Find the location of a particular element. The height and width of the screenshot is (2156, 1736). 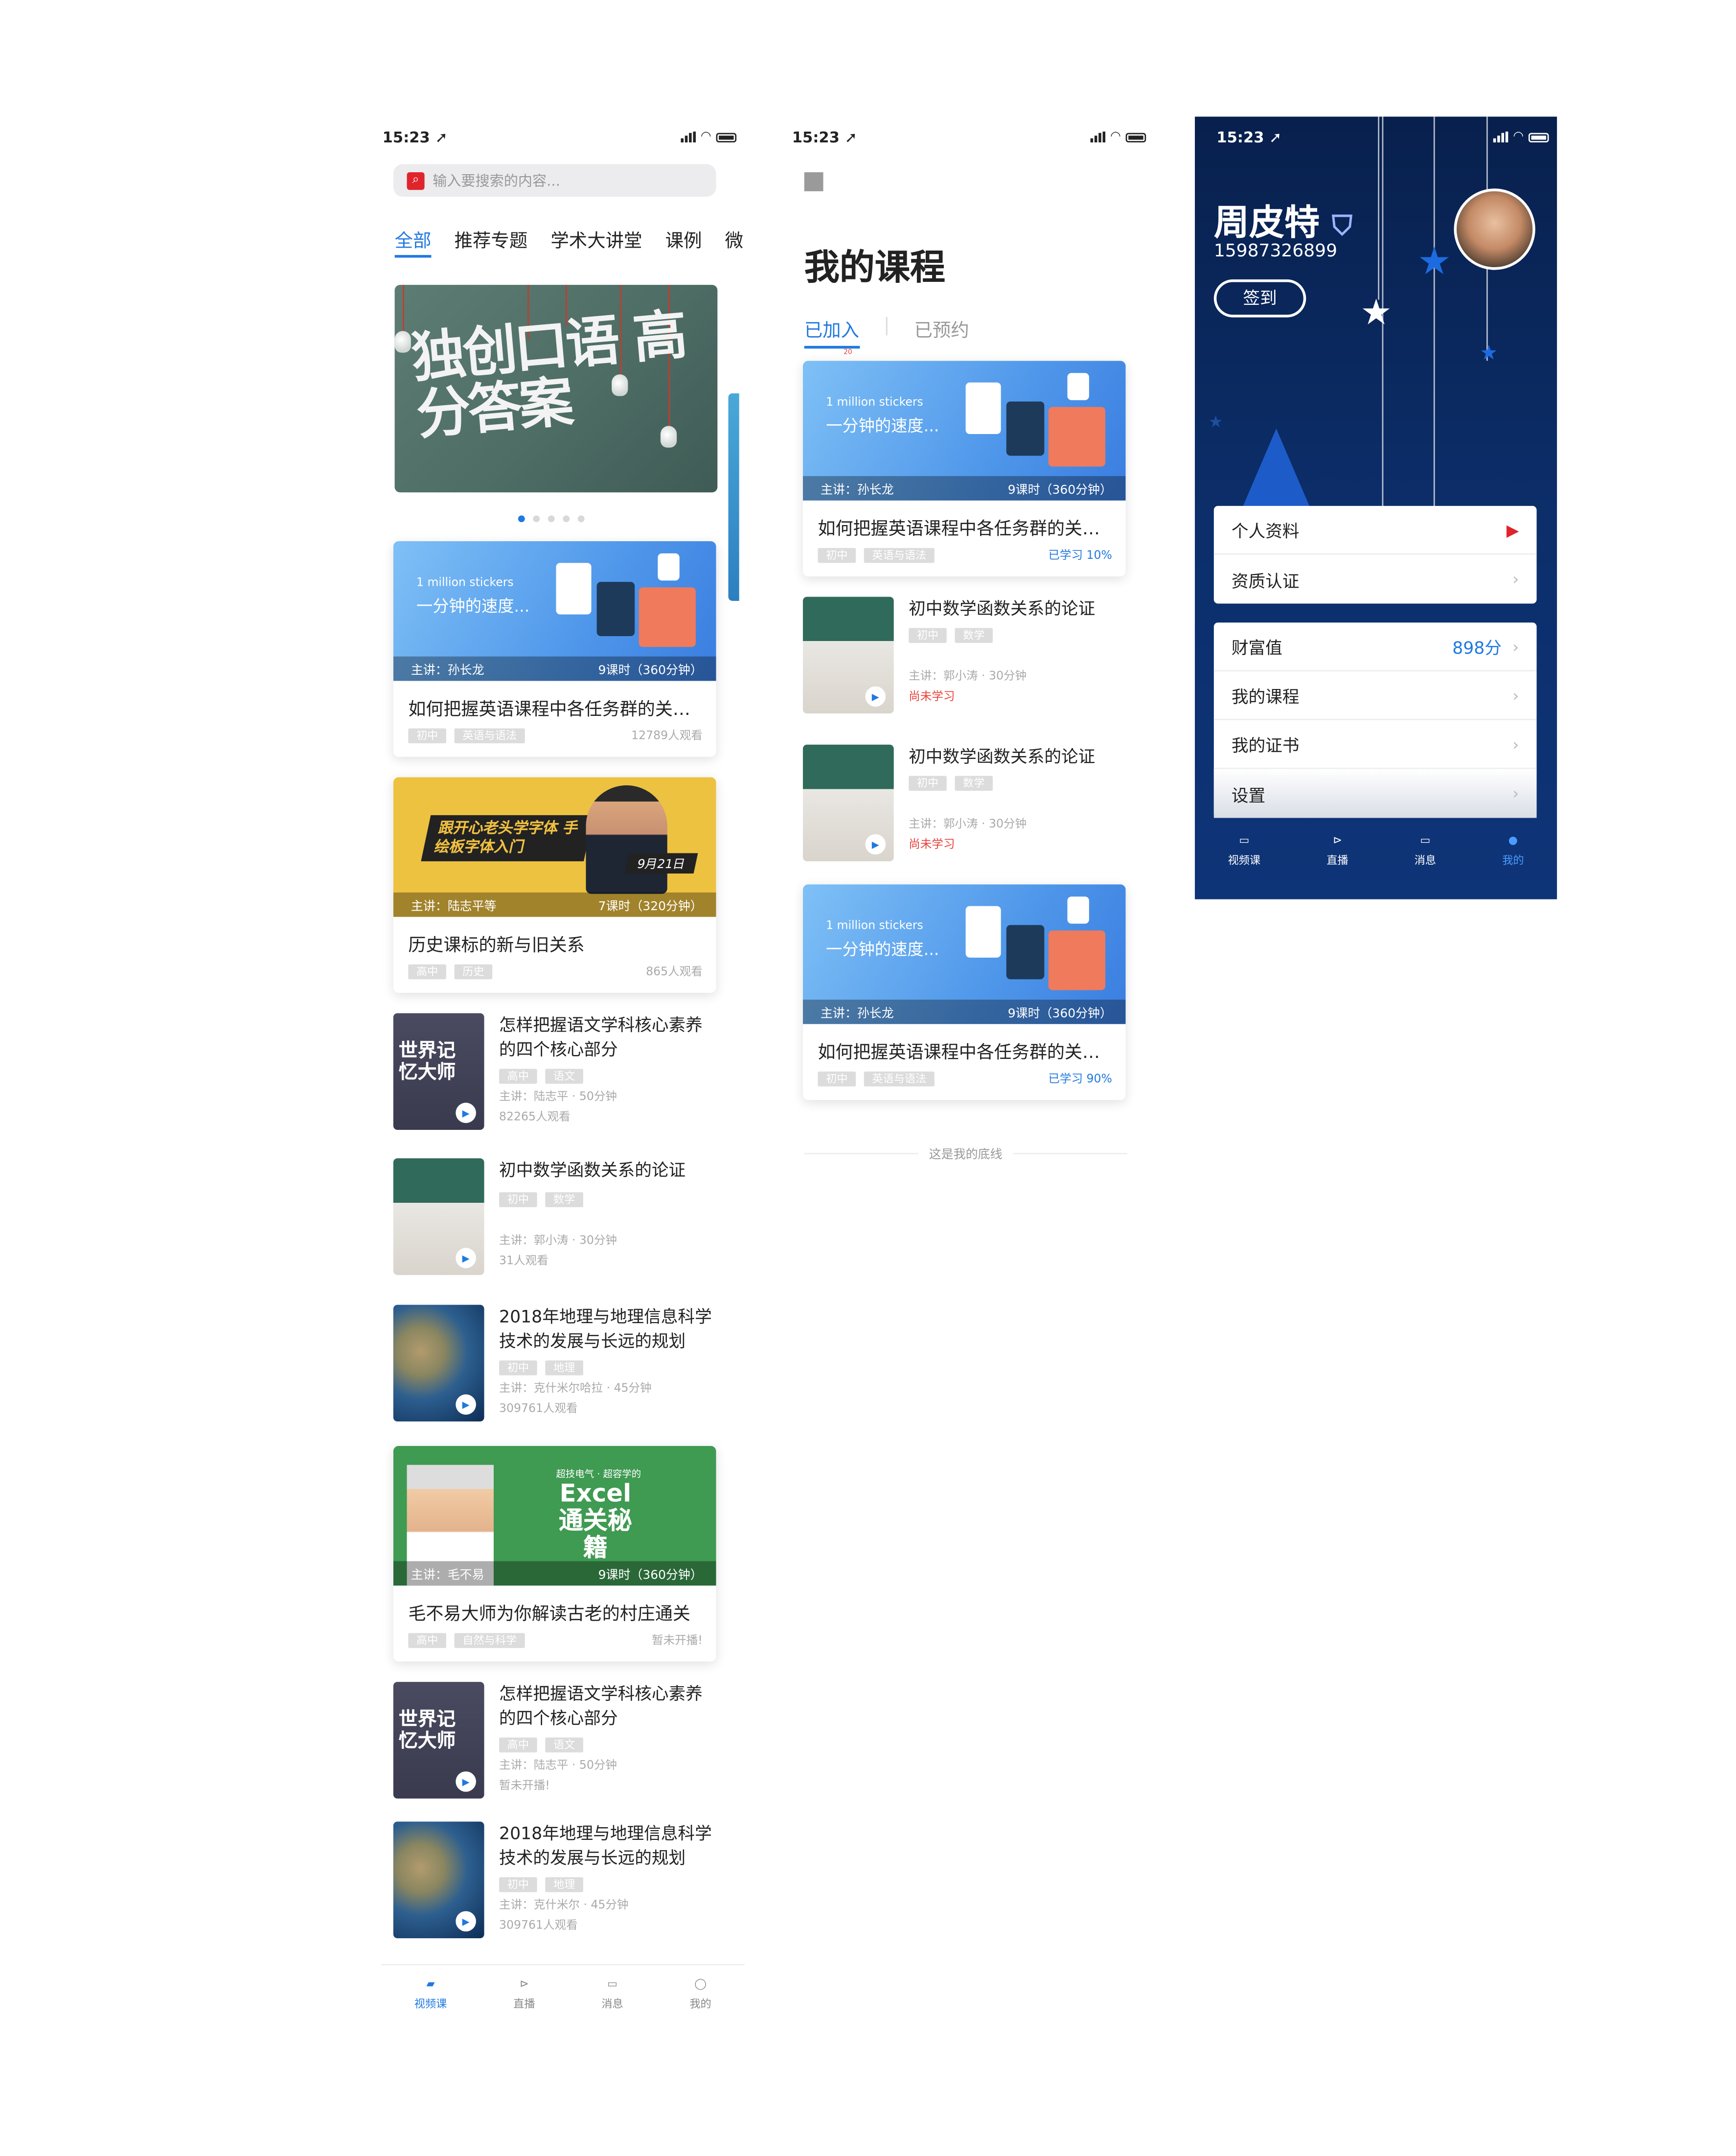

menu-group-main: 财富值 898分 › 我的课程 › 我的证书 › 设置 › is located at coordinates (1375, 720).